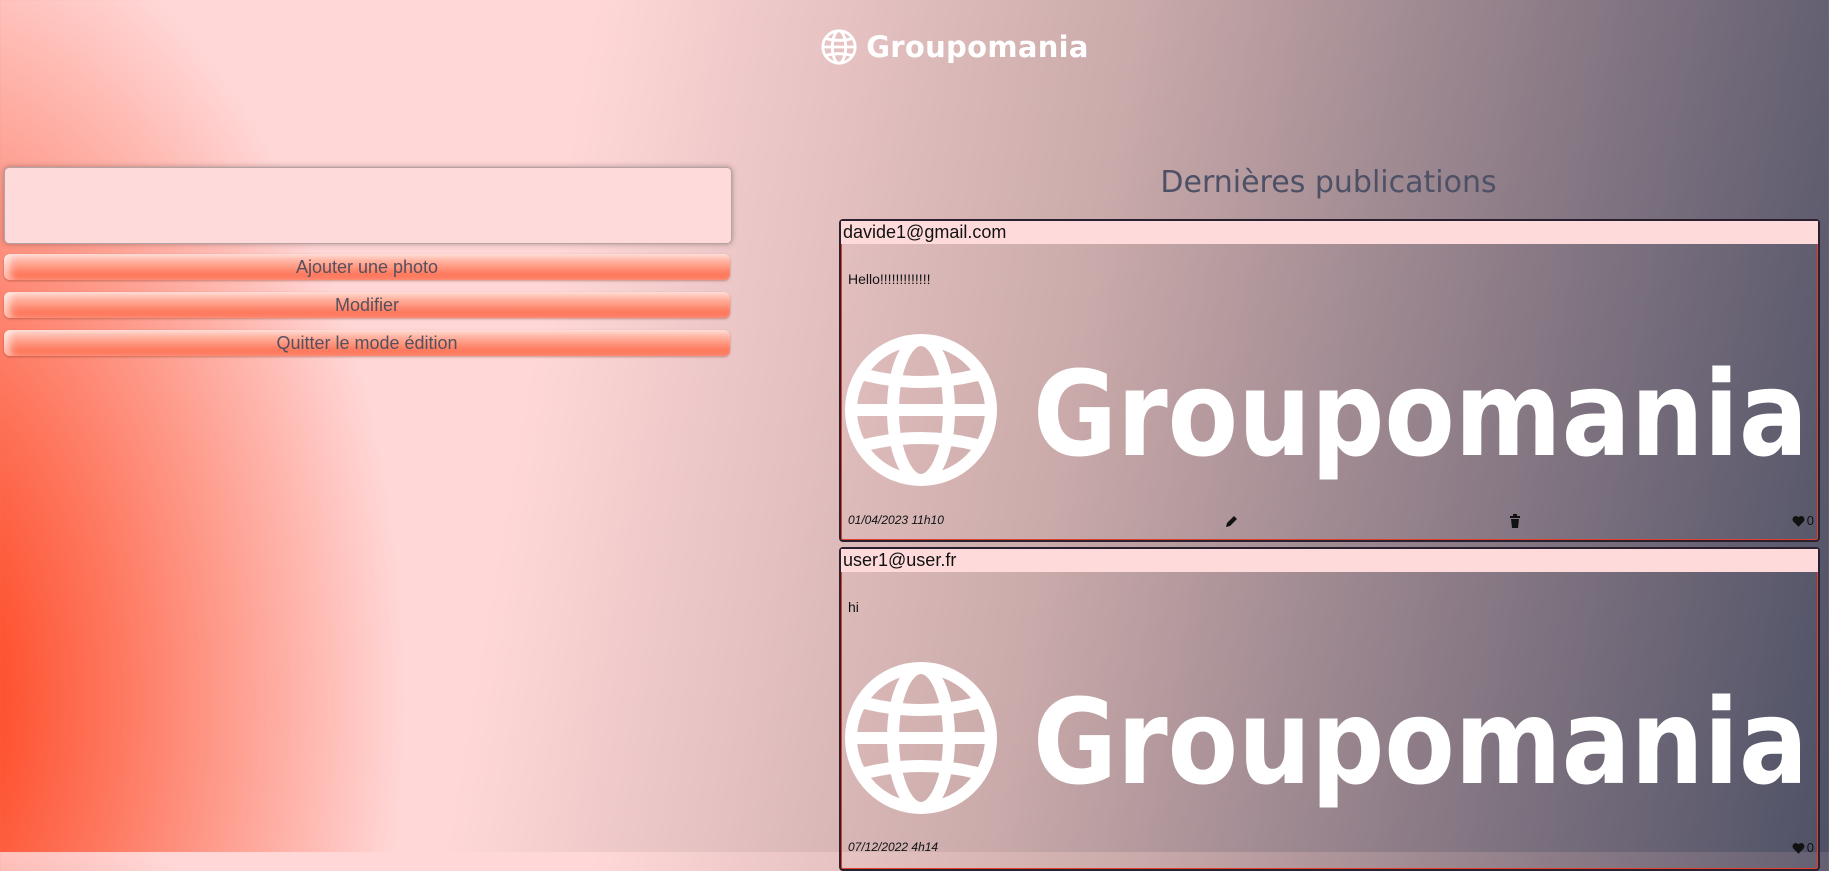  What do you see at coordinates (1329, 232) in the screenshot?
I see `post-author: davide1@gmail.com` at bounding box center [1329, 232].